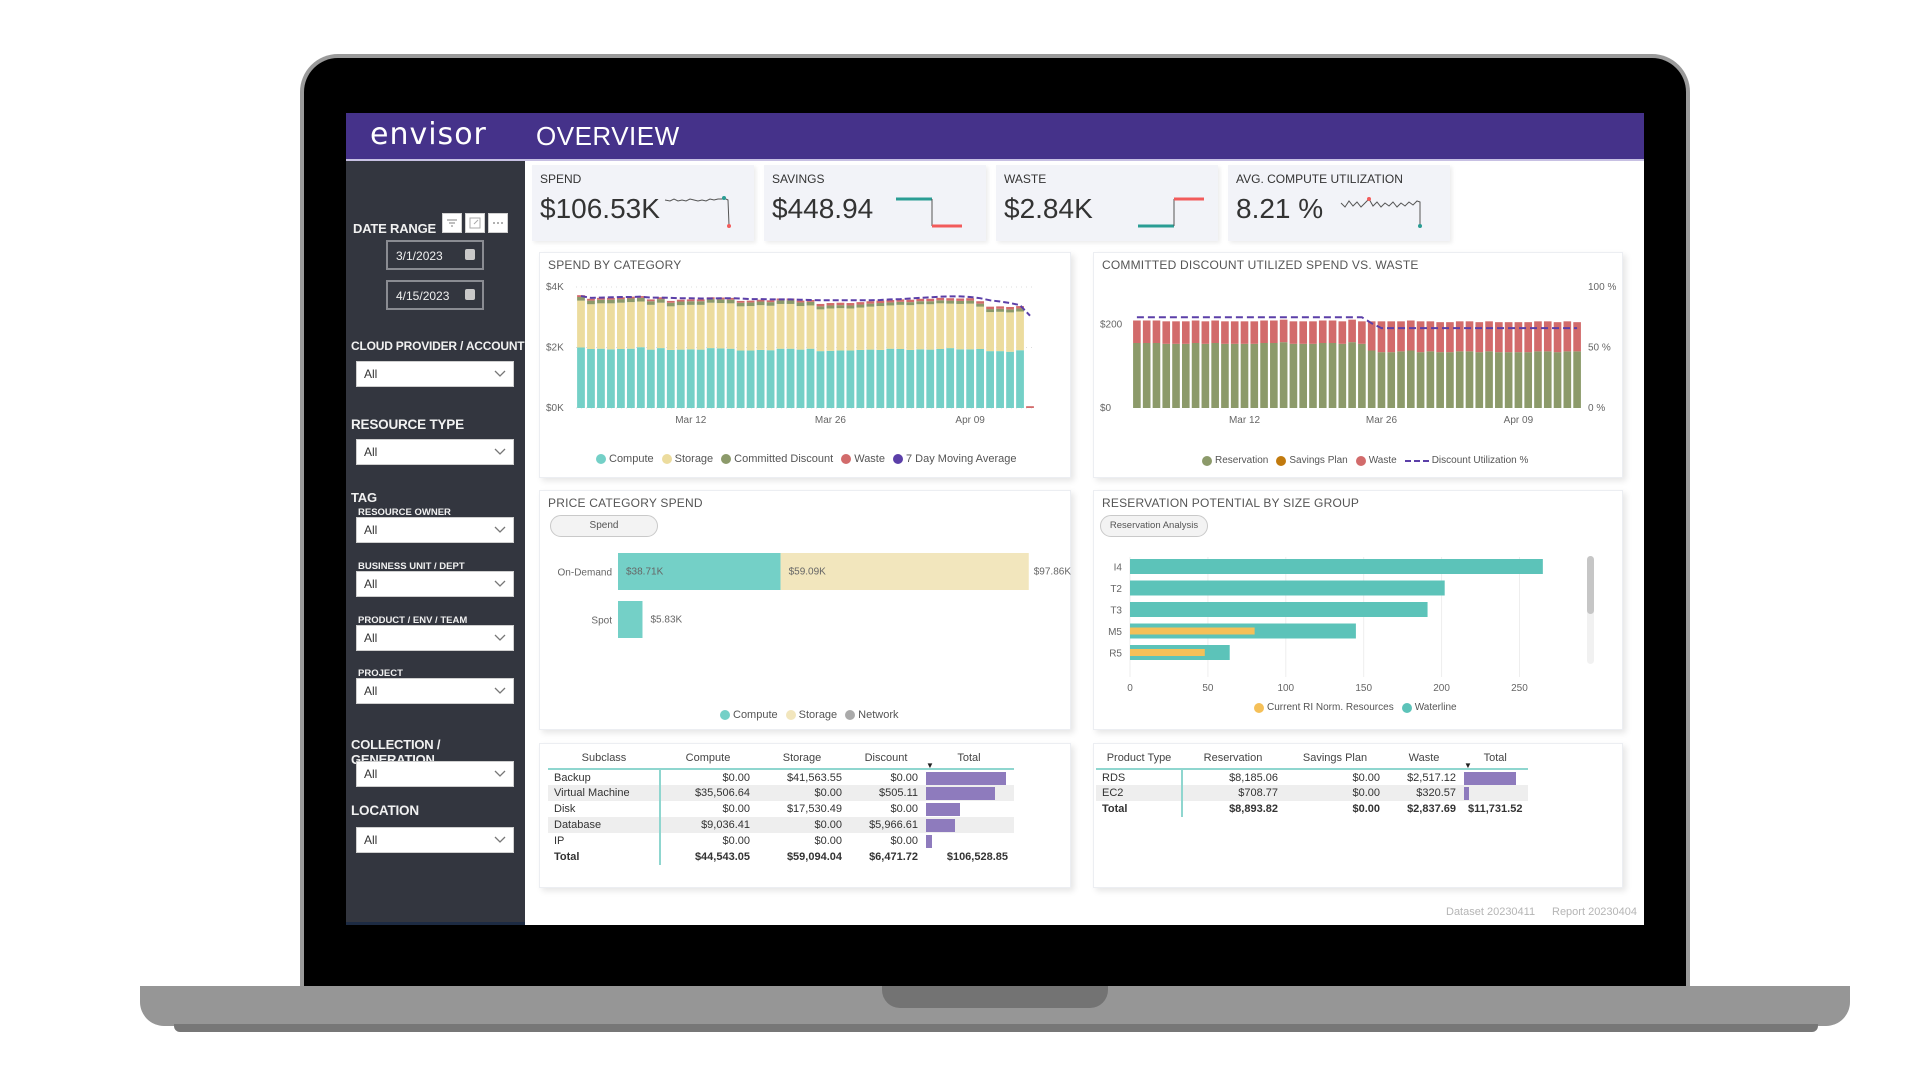 The width and height of the screenshot is (1920, 1080). Describe the element at coordinates (1429, 707) in the screenshot. I see `legend-item-waterline: Waterline` at that location.